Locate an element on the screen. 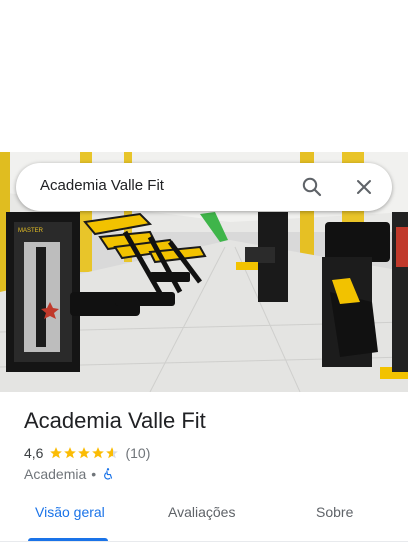  close-icon is located at coordinates (364, 187).